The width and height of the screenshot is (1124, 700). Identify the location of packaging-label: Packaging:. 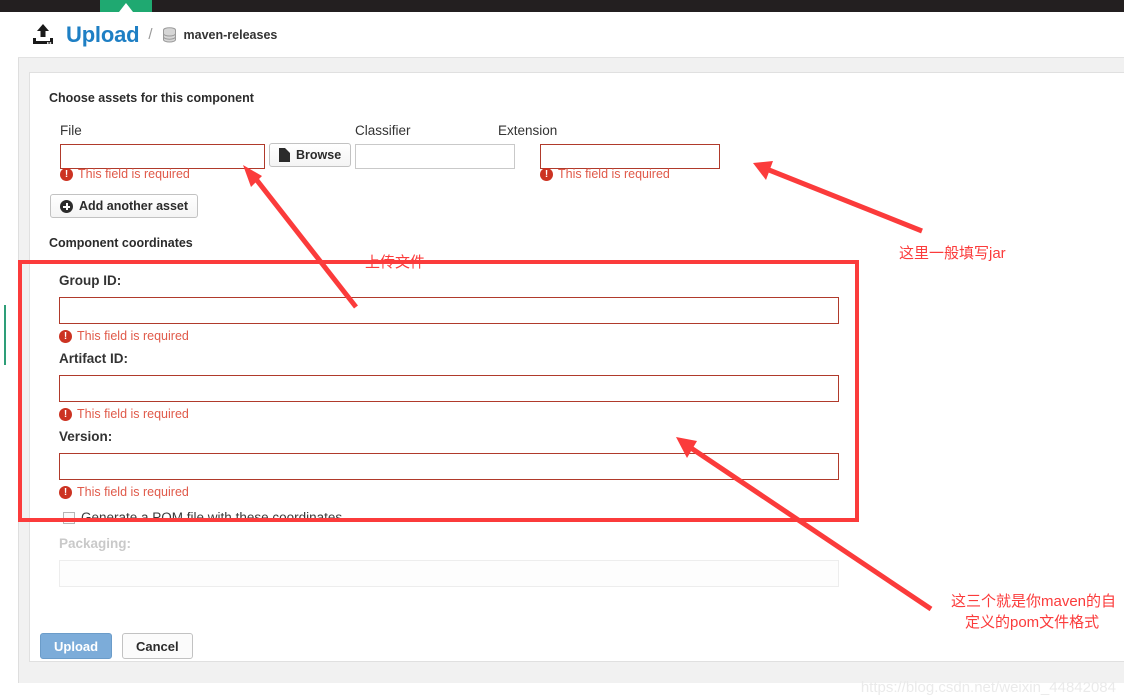
(95, 543).